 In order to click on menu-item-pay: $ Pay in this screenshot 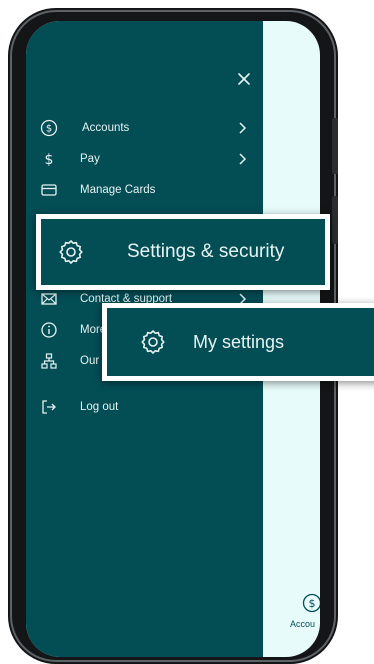, I will do `click(144, 159)`.